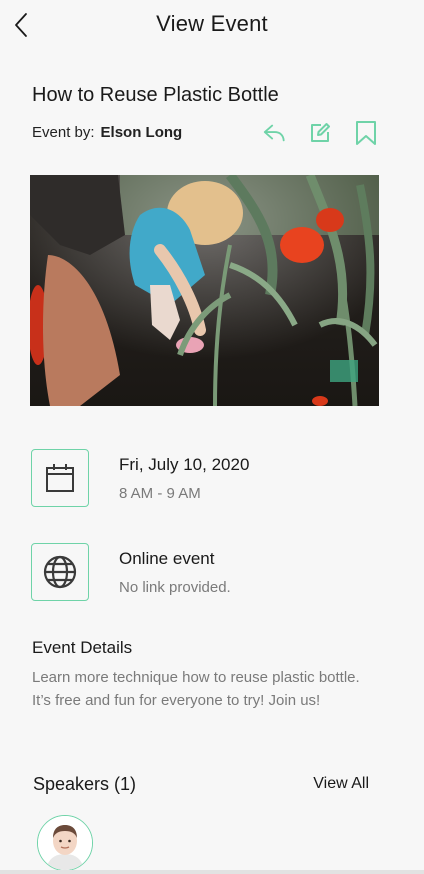 This screenshot has height=874, width=424. I want to click on speaker-avatar-image, so click(65, 843).